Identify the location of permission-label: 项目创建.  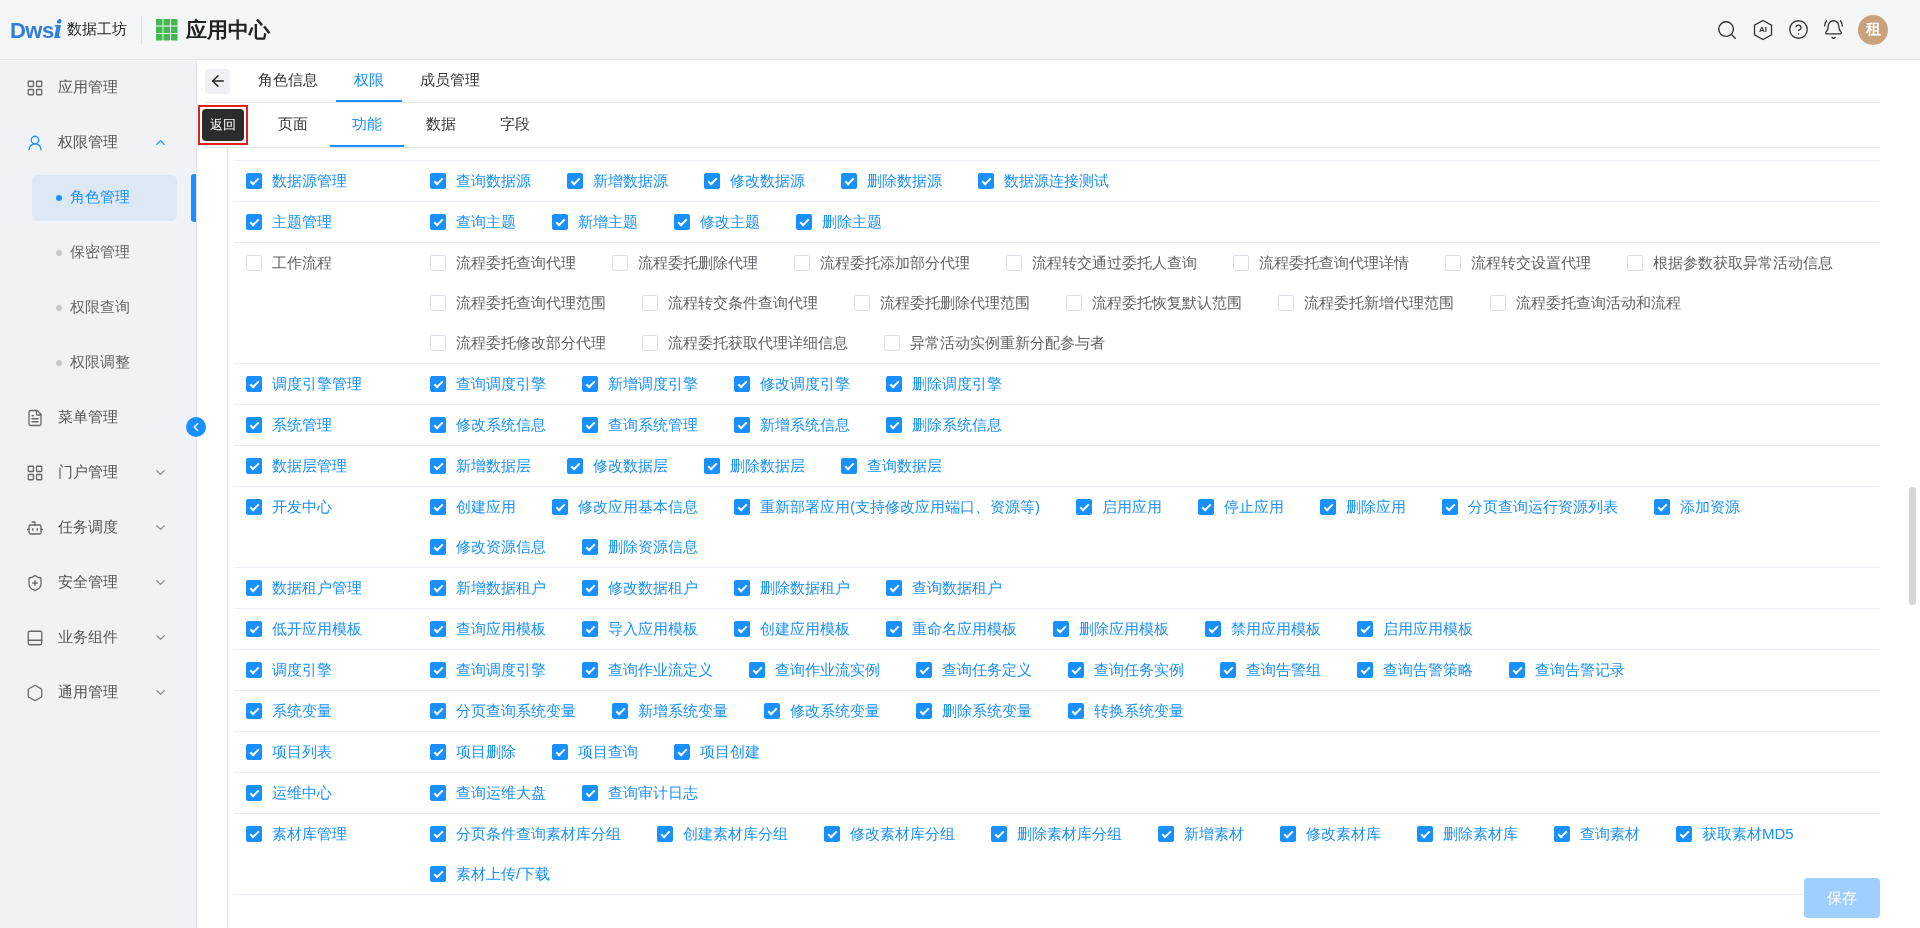
(730, 752).